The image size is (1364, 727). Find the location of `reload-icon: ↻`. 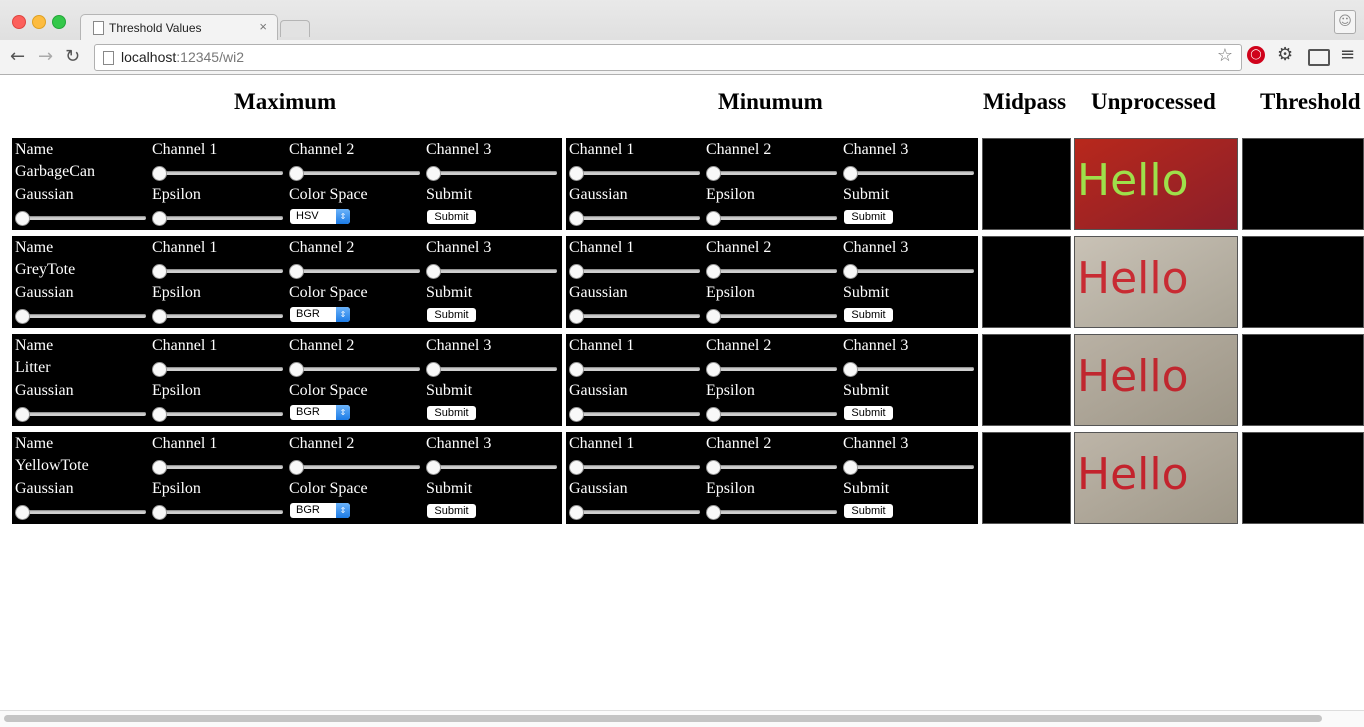

reload-icon: ↻ is located at coordinates (72, 56).